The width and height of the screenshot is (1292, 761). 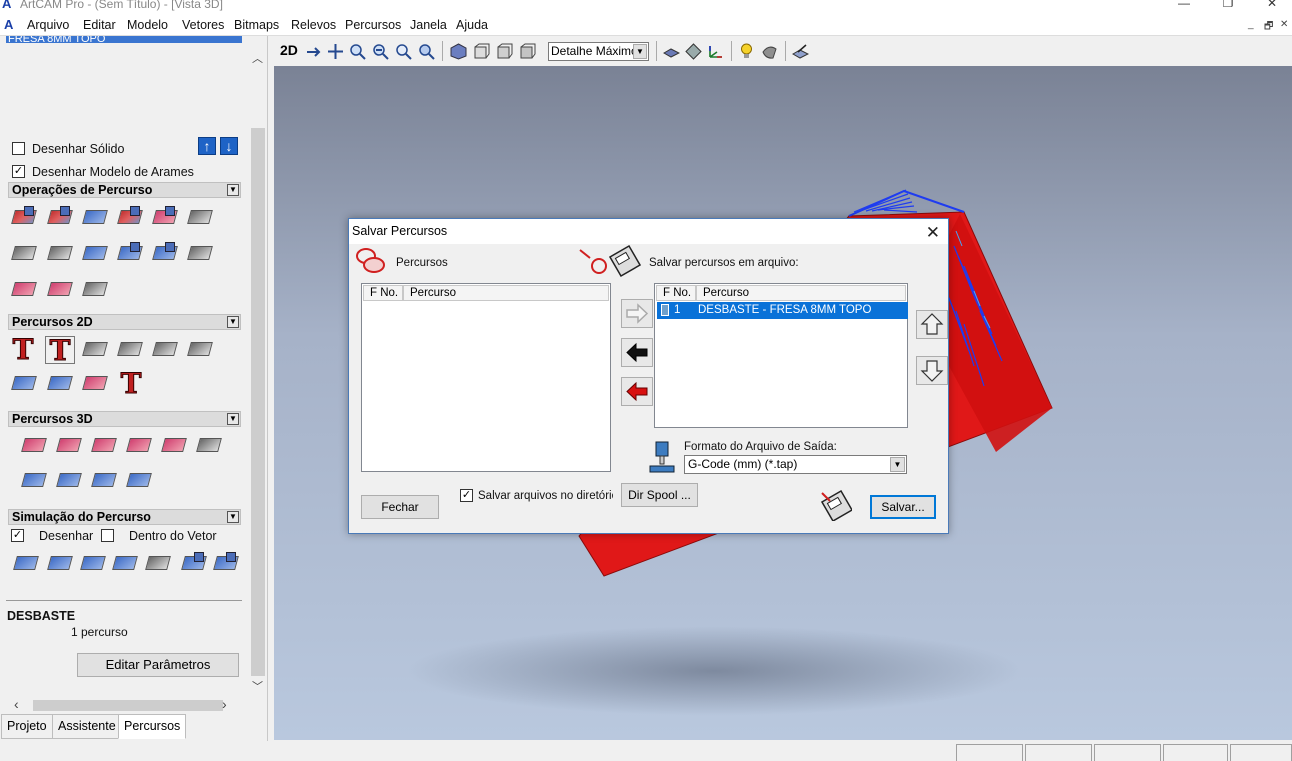 I want to click on scroll-up-icon: ︿, so click(x=257, y=58).